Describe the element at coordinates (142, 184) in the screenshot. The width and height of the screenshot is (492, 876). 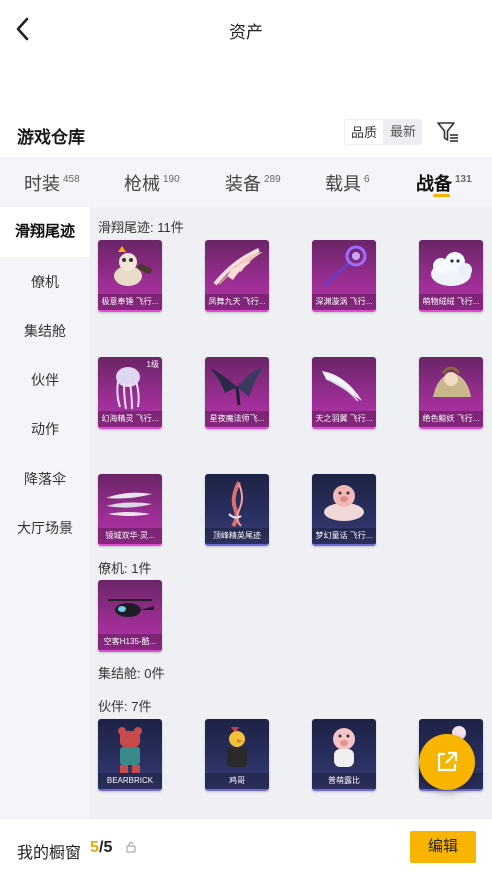
I see `tab-label: 枪械` at that location.